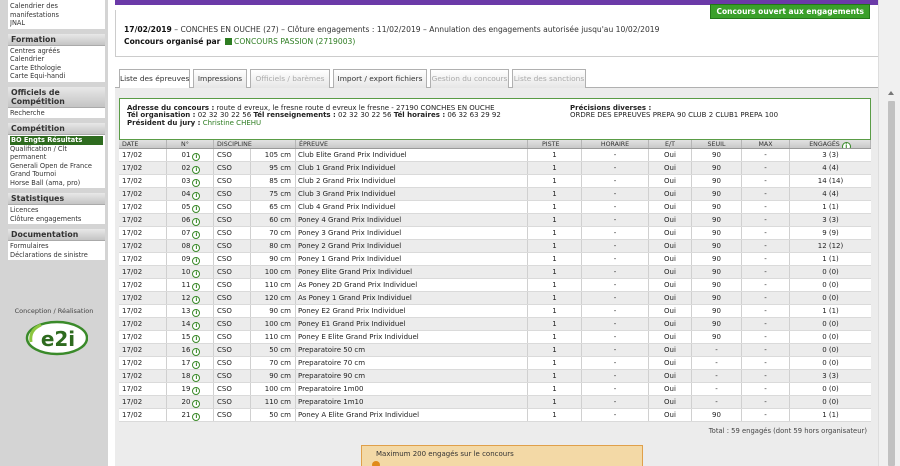 The height and width of the screenshot is (466, 900). Describe the element at coordinates (412, 415) in the screenshot. I see `cell-epreuve: Poney A Elite Grand Prix Individuel` at that location.